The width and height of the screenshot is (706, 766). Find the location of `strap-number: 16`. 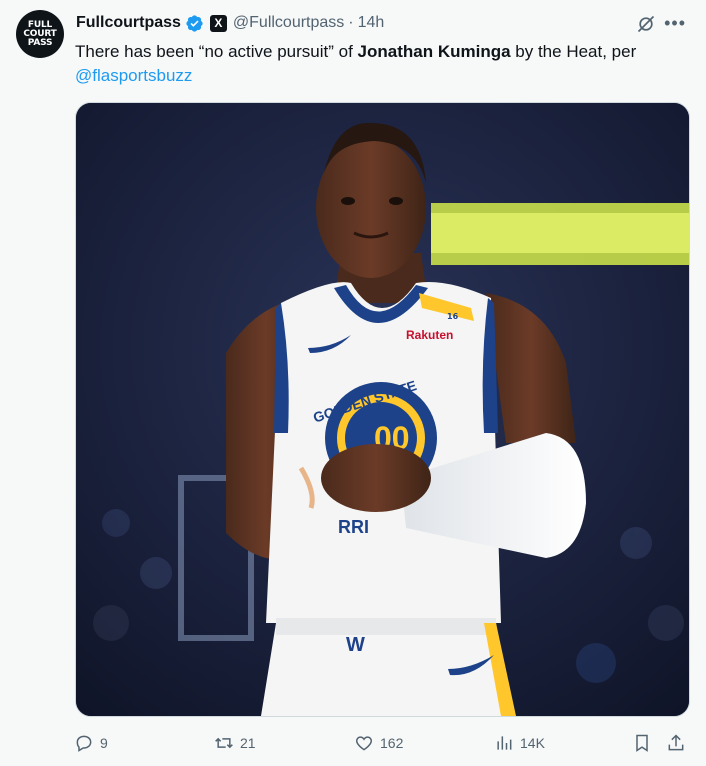

strap-number: 16 is located at coordinates (453, 316).